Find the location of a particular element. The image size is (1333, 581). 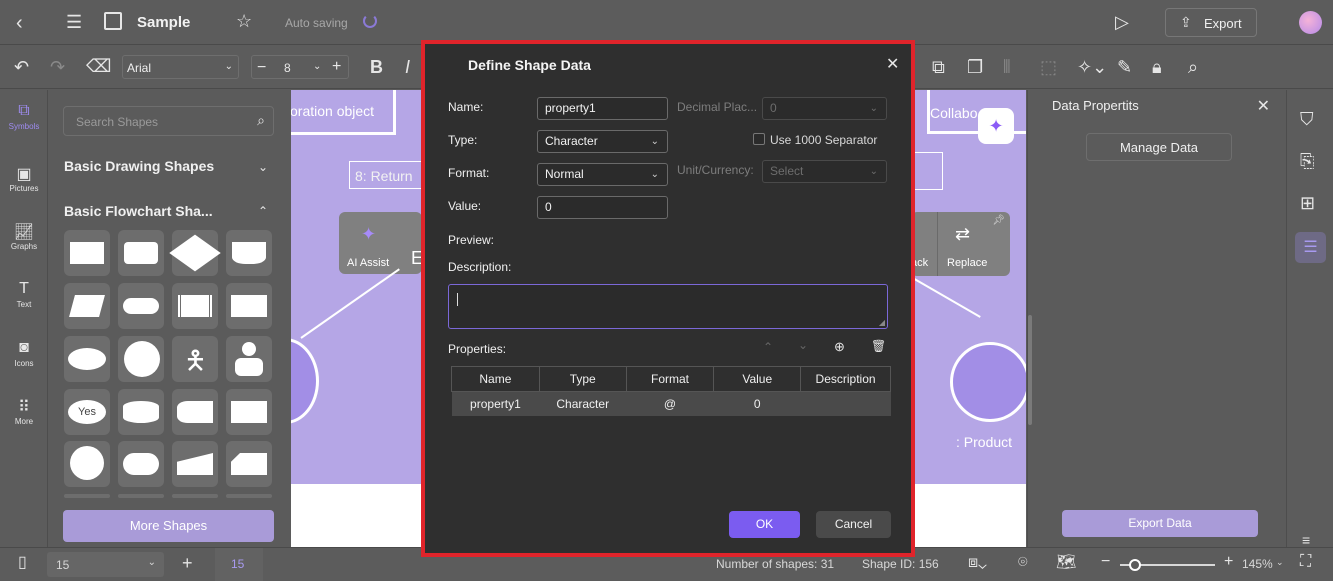

value-input: 0 is located at coordinates (602, 207).